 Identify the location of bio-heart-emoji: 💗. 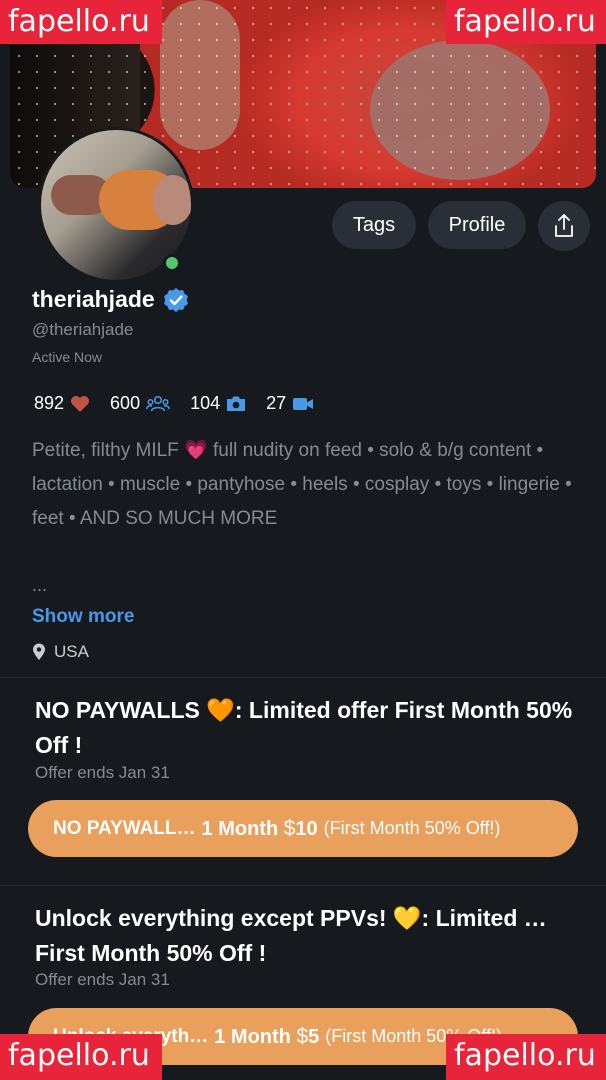
(196, 450).